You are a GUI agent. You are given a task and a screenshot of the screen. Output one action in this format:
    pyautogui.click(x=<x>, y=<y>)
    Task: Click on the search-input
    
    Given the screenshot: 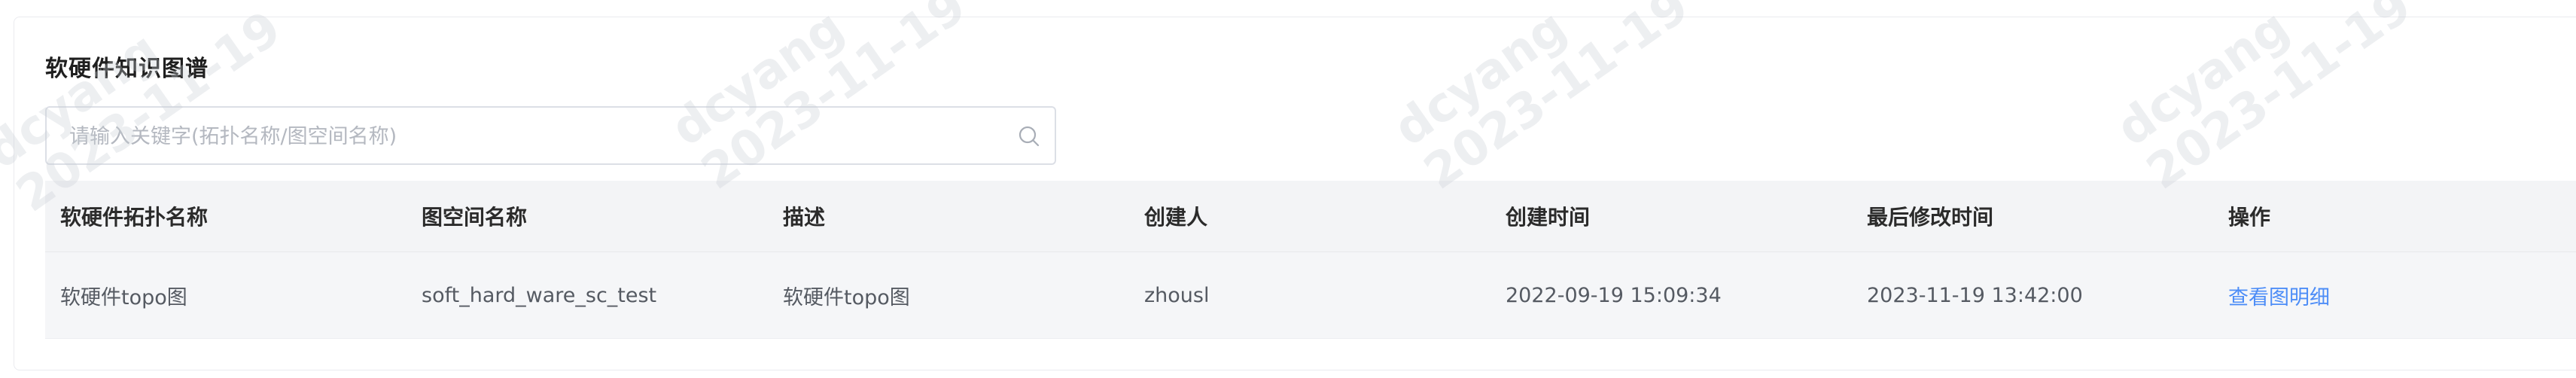 What is the action you would take?
    pyautogui.click(x=529, y=137)
    